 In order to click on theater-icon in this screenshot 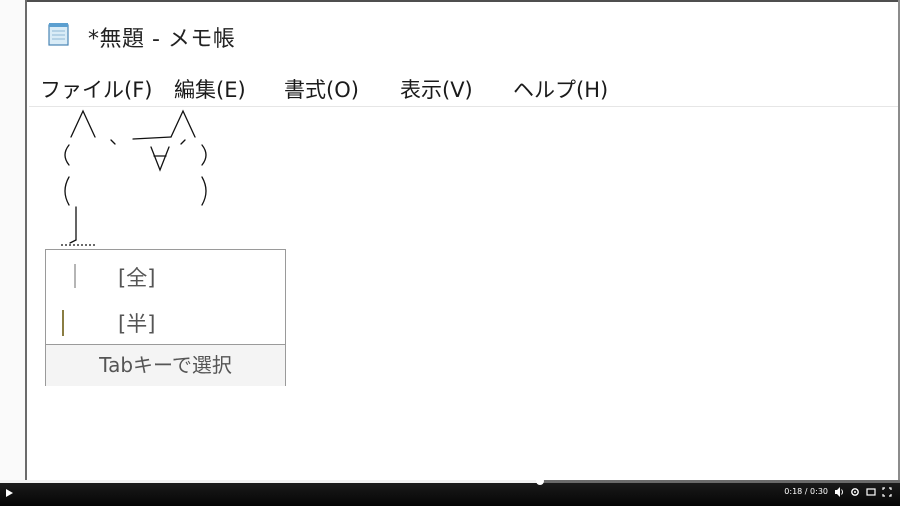, I will do `click(871, 492)`.